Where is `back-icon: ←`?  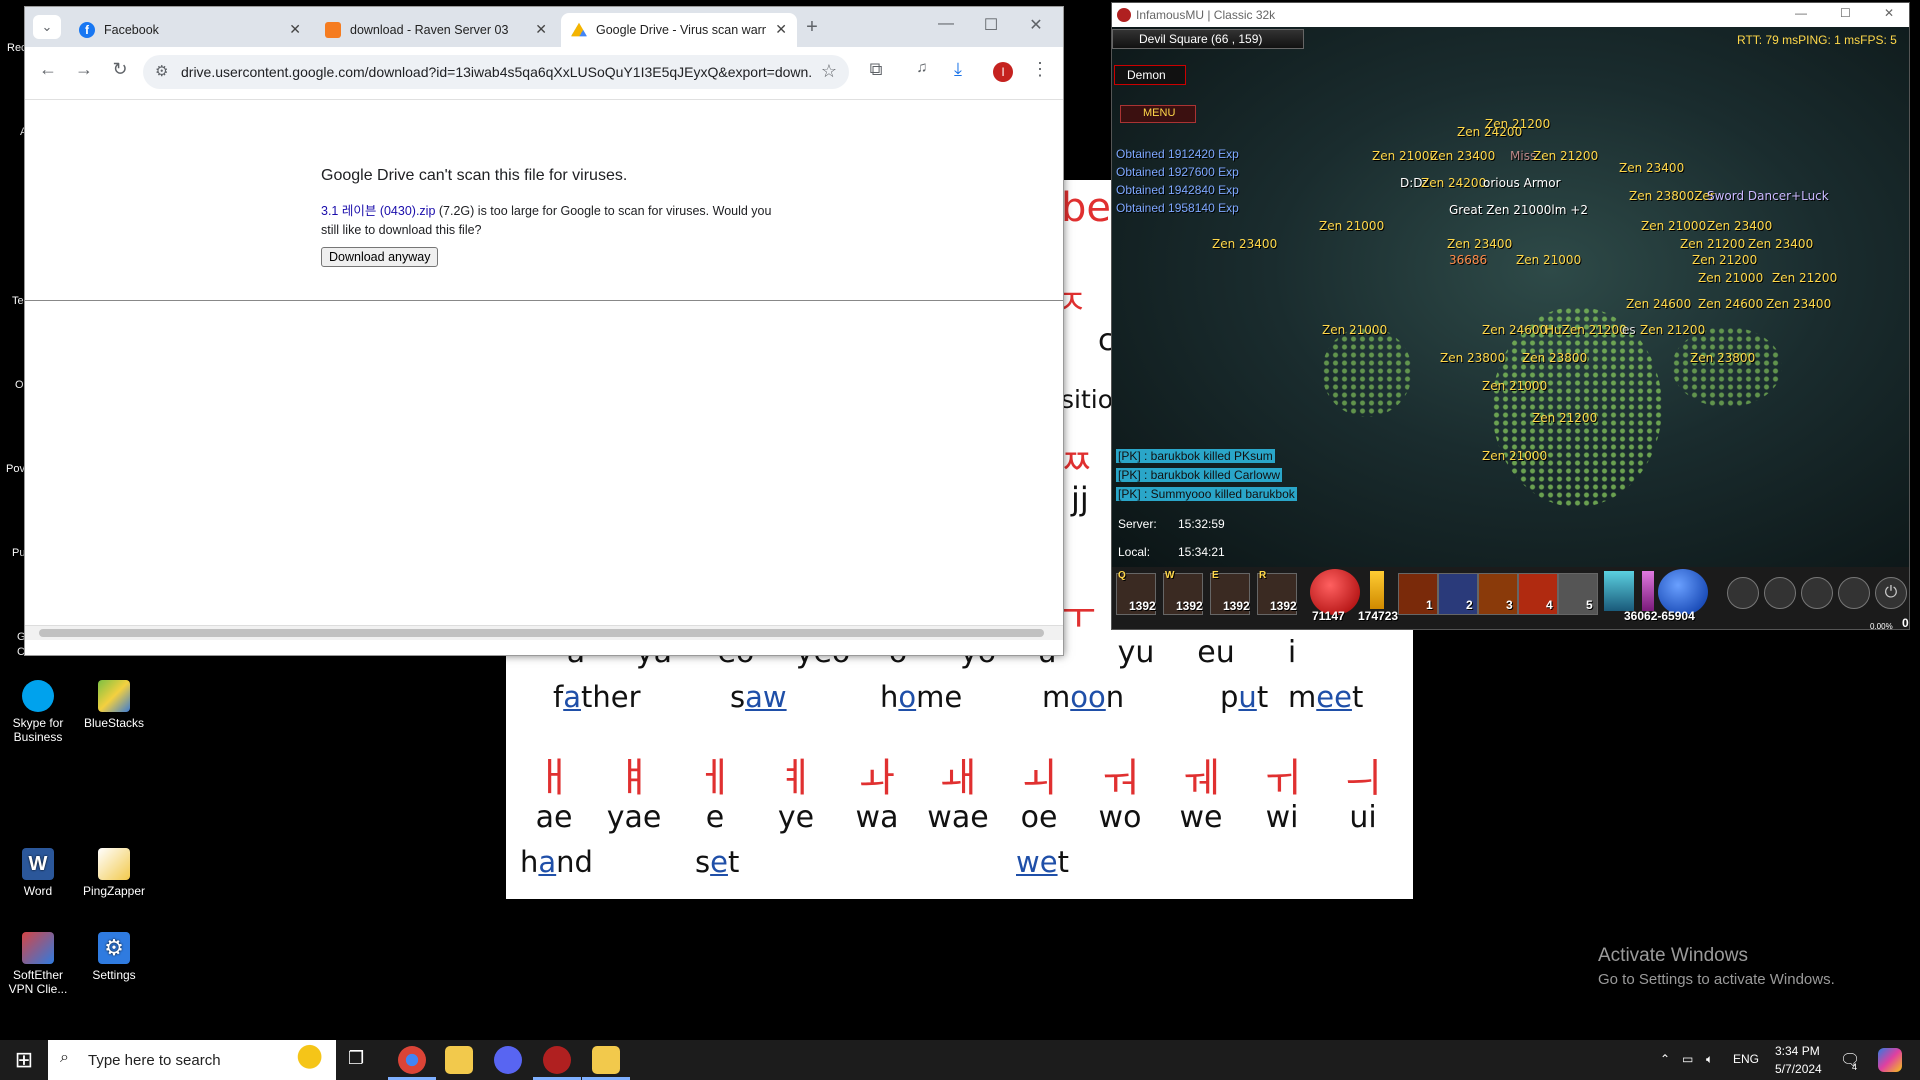 back-icon: ← is located at coordinates (48, 69).